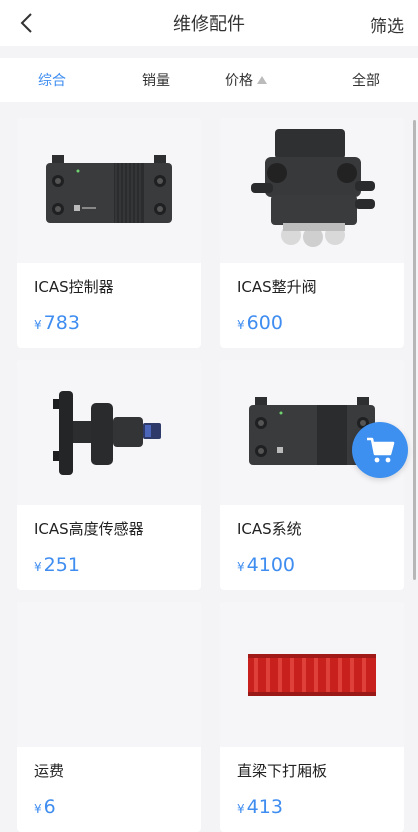 Image resolution: width=418 pixels, height=832 pixels. I want to click on sensor-icon, so click(107, 433).